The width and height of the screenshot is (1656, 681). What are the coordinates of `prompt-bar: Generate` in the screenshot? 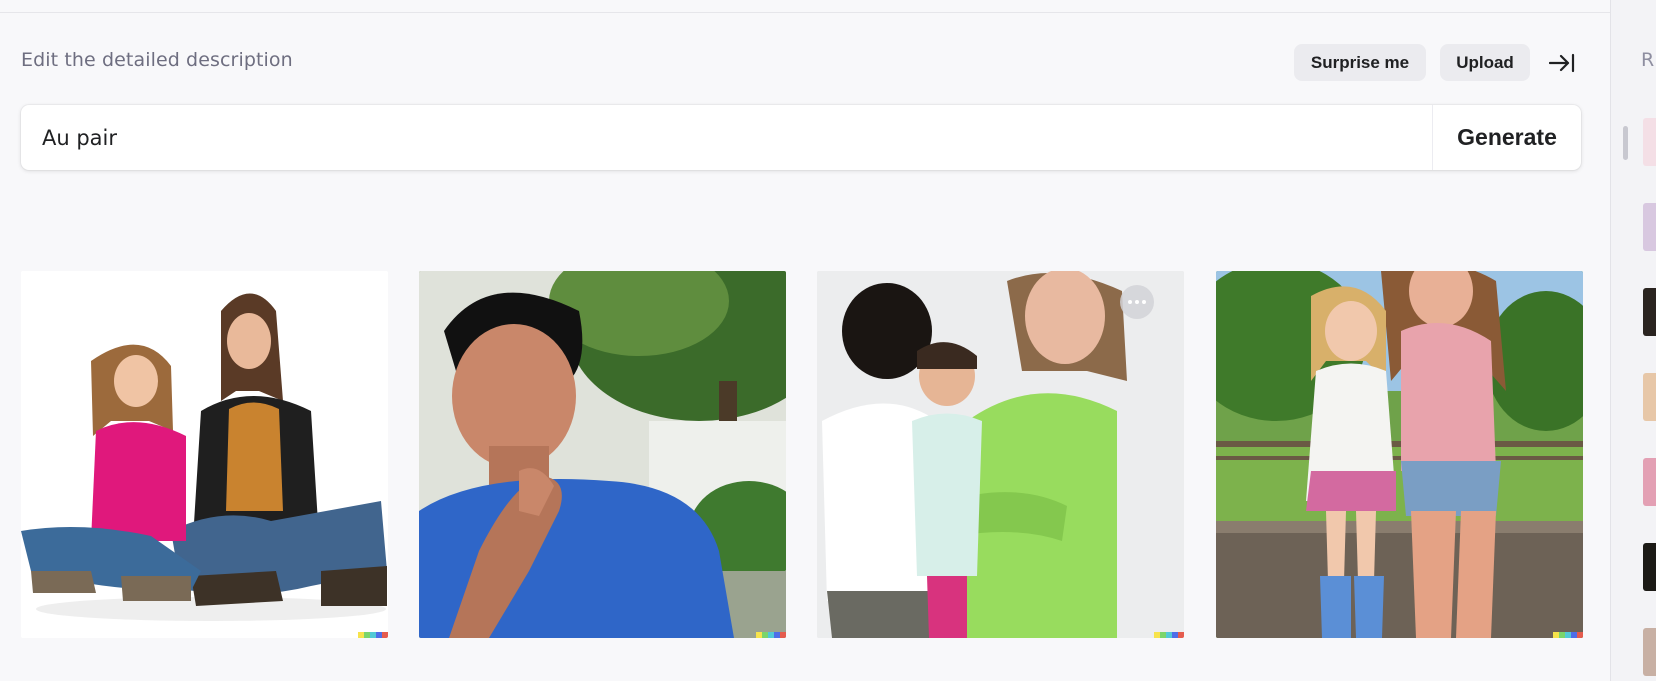 It's located at (801, 137).